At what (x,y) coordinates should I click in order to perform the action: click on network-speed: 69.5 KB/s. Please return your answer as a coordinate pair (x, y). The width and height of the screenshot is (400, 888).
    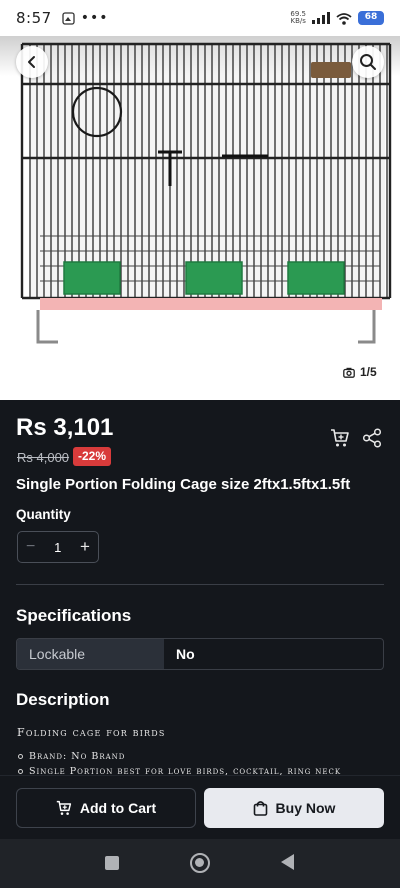
    Looking at the image, I should click on (298, 18).